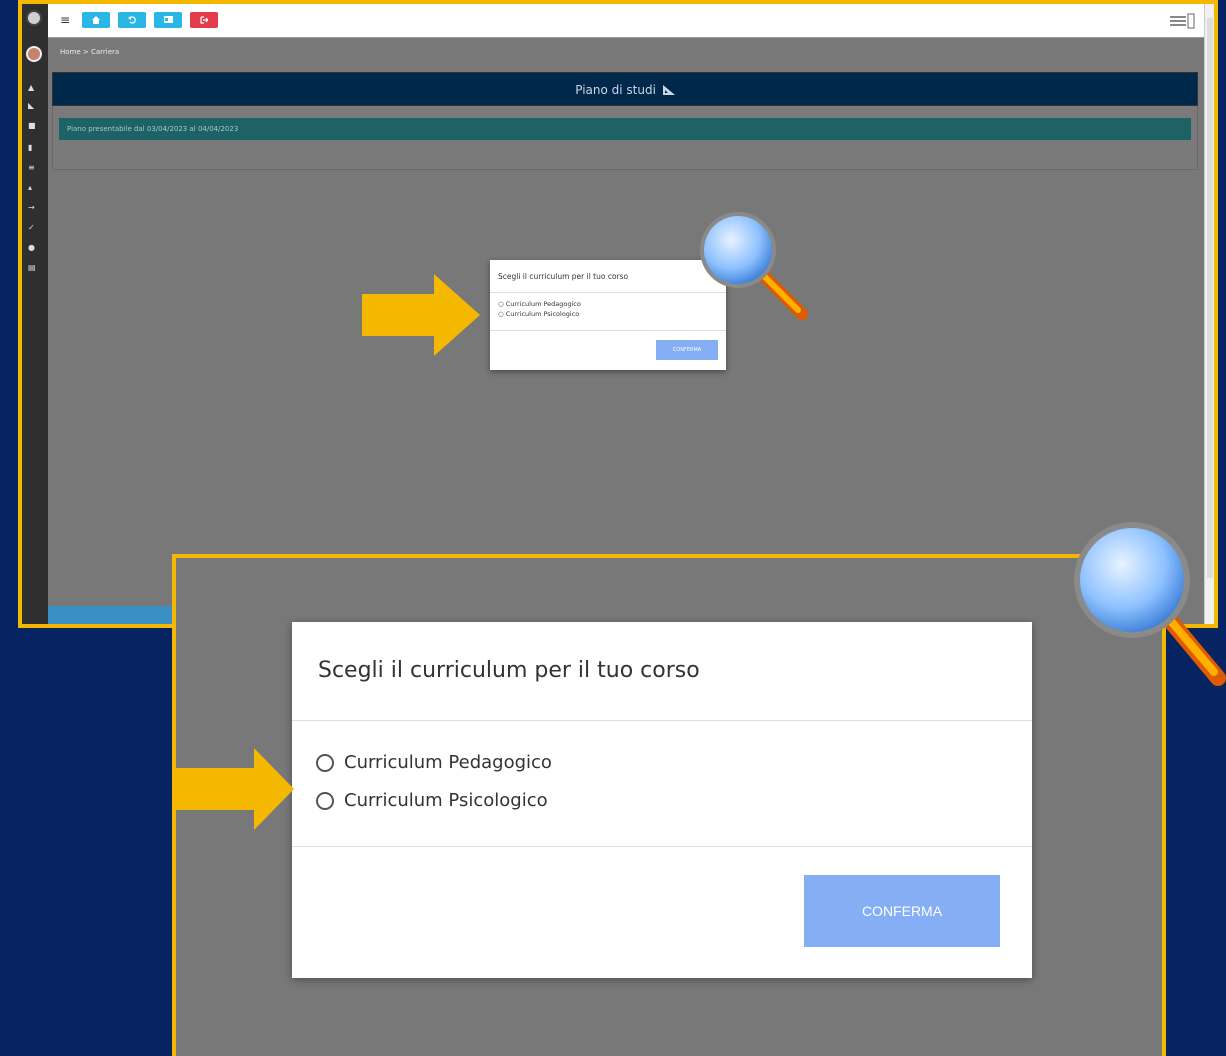 This screenshot has width=1226, height=1056. What do you see at coordinates (32, 106) in the screenshot?
I see `ruler-icon: ◣` at bounding box center [32, 106].